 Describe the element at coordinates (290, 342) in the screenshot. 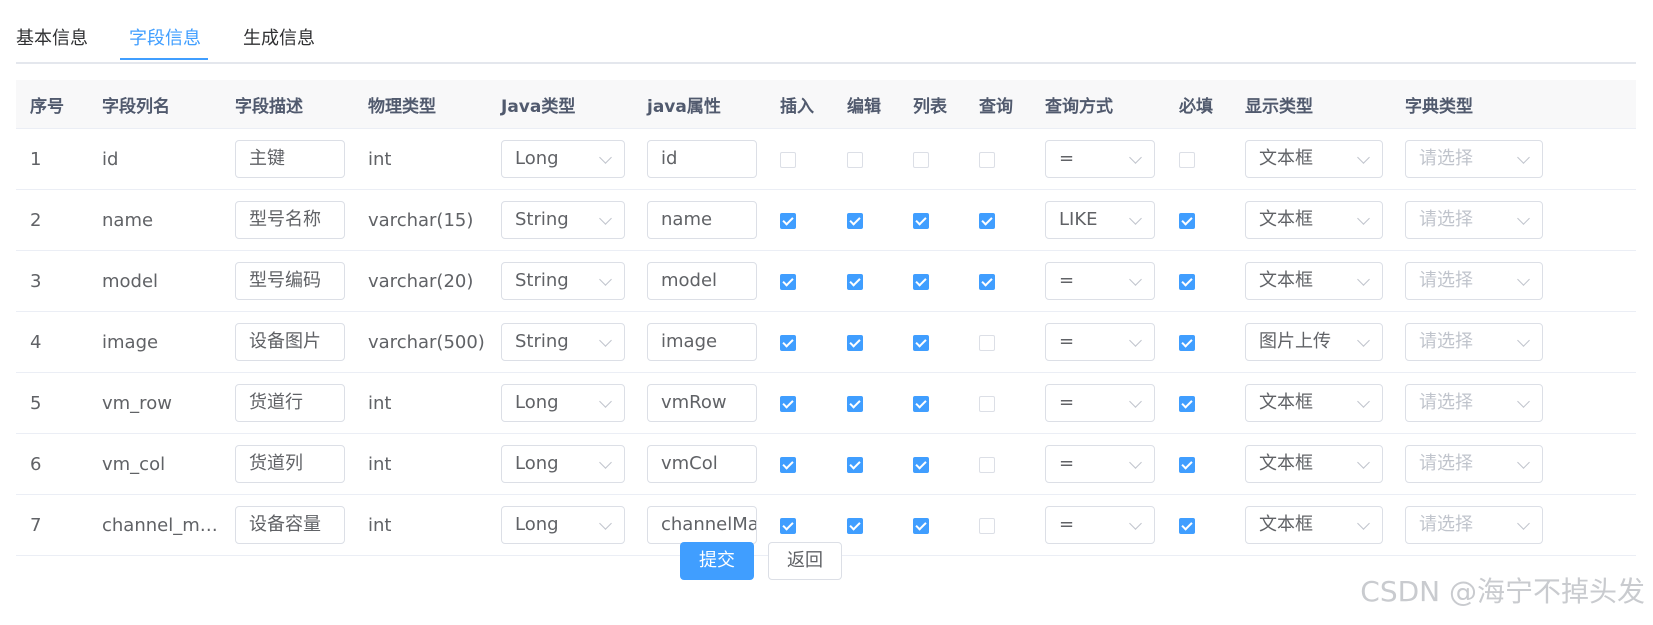

I see `field-description-input: 设备图片` at that location.